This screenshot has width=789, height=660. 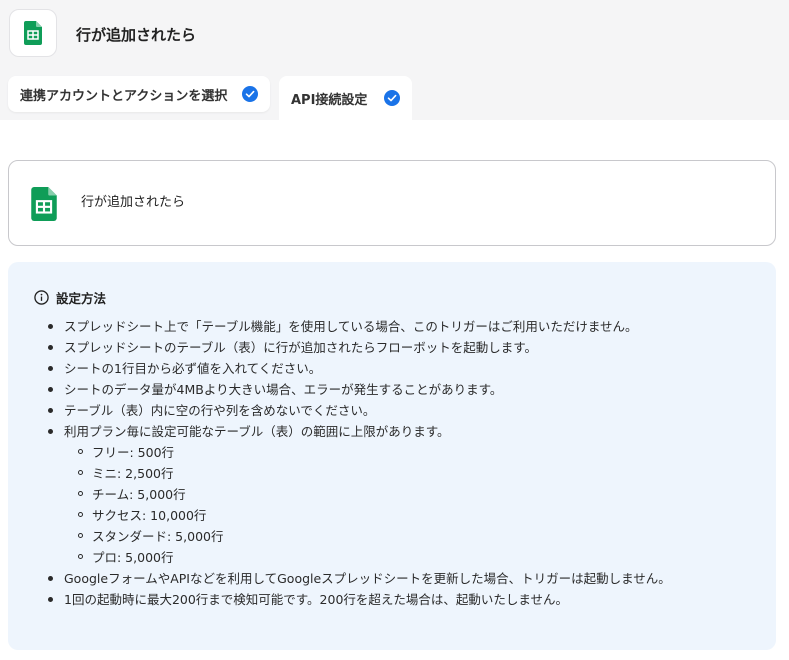 What do you see at coordinates (353, 557) in the screenshot?
I see `sub-list-item: プロ: 5,000行` at bounding box center [353, 557].